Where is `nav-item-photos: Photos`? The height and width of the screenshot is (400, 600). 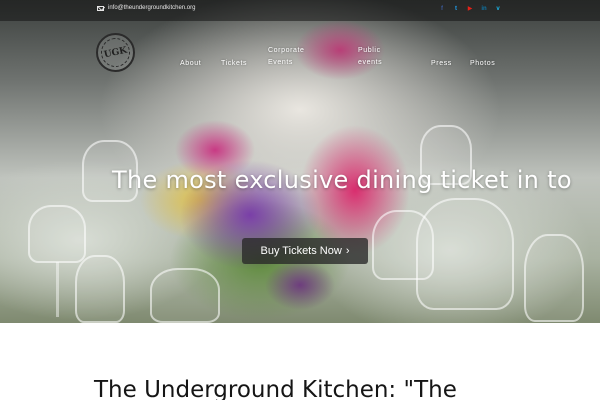 nav-item-photos: Photos is located at coordinates (482, 64).